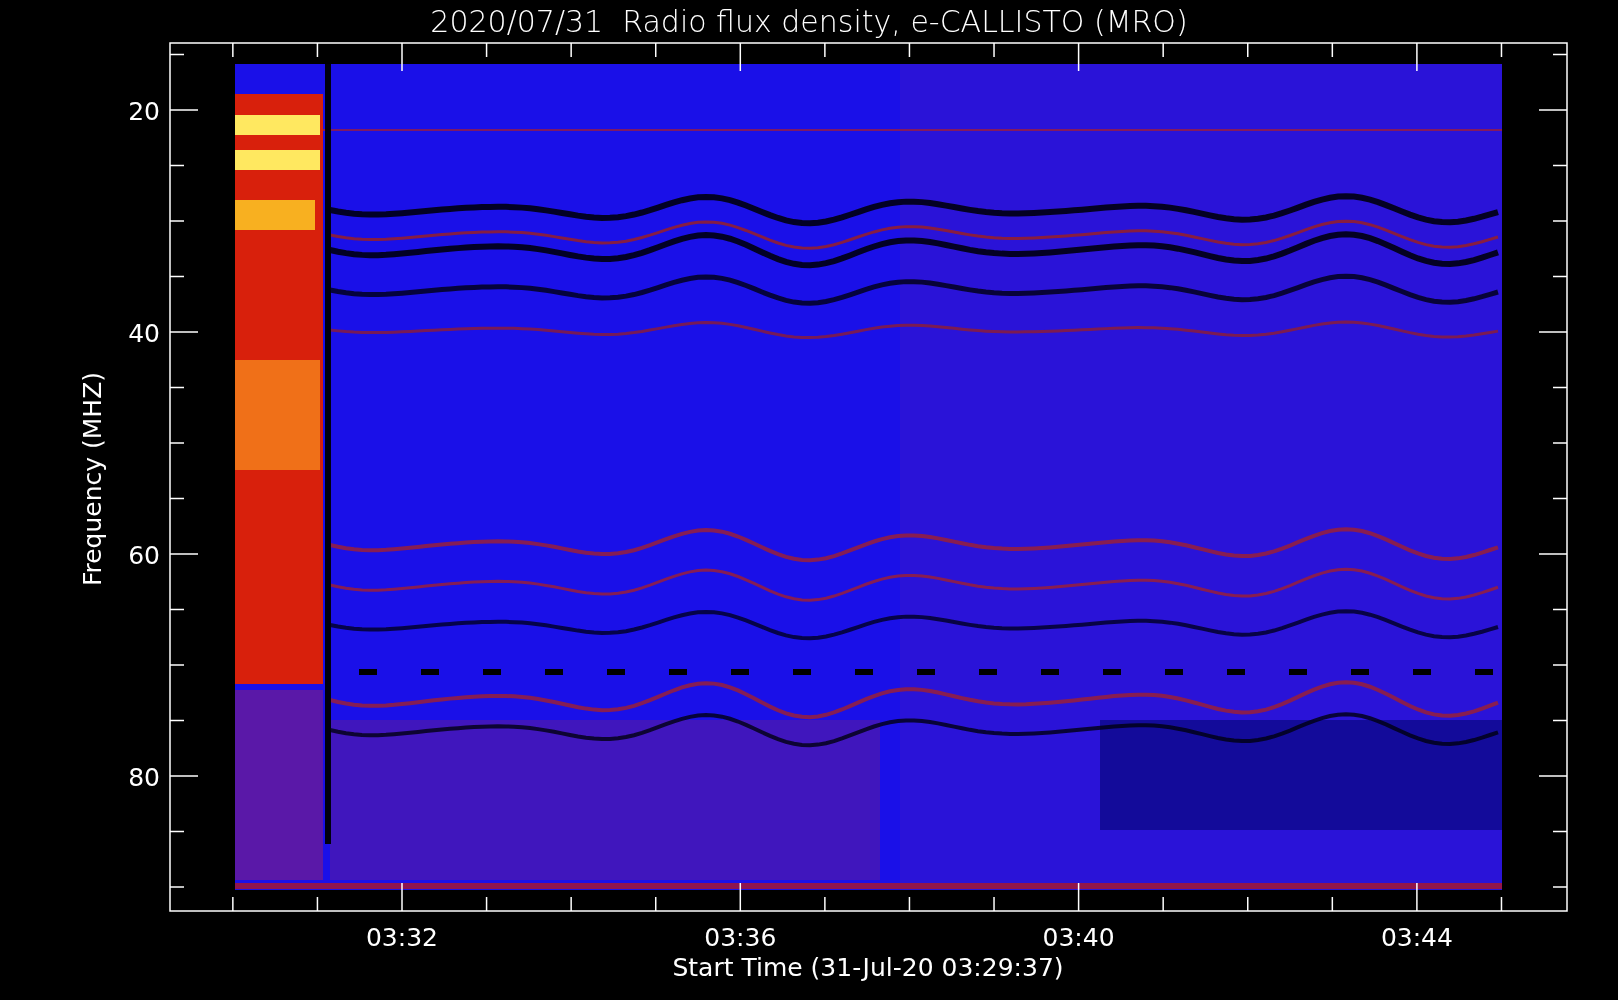 The height and width of the screenshot is (1000, 1618). What do you see at coordinates (1078, 937) in the screenshot?
I see `axis-tick-label: 03:40` at bounding box center [1078, 937].